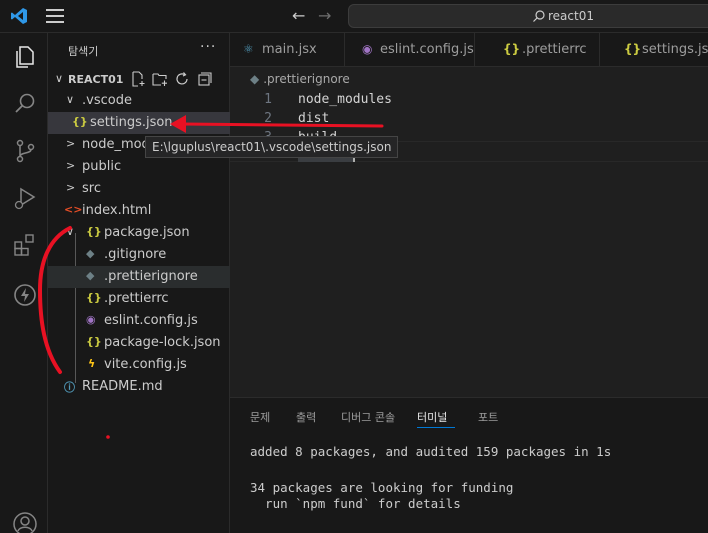  What do you see at coordinates (368, 417) in the screenshot?
I see `panel-tab-debug-console: 디버그 콘솔` at bounding box center [368, 417].